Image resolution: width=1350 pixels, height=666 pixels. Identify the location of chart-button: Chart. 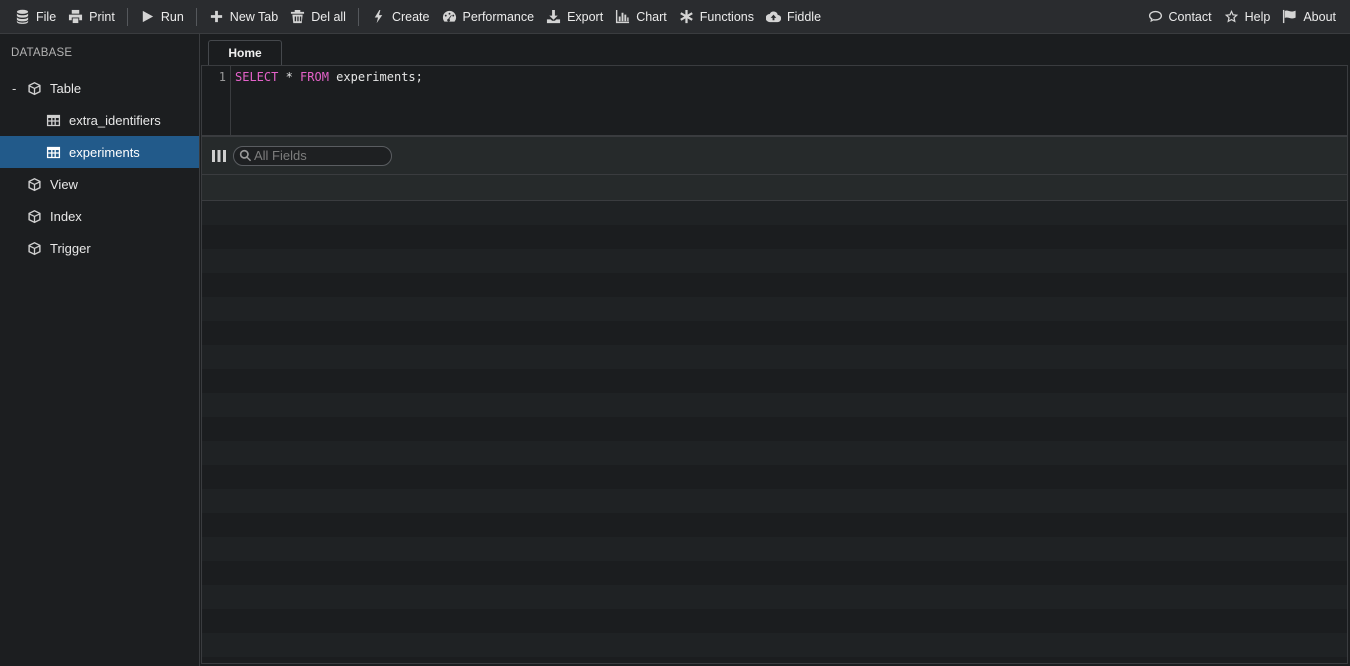
(641, 16).